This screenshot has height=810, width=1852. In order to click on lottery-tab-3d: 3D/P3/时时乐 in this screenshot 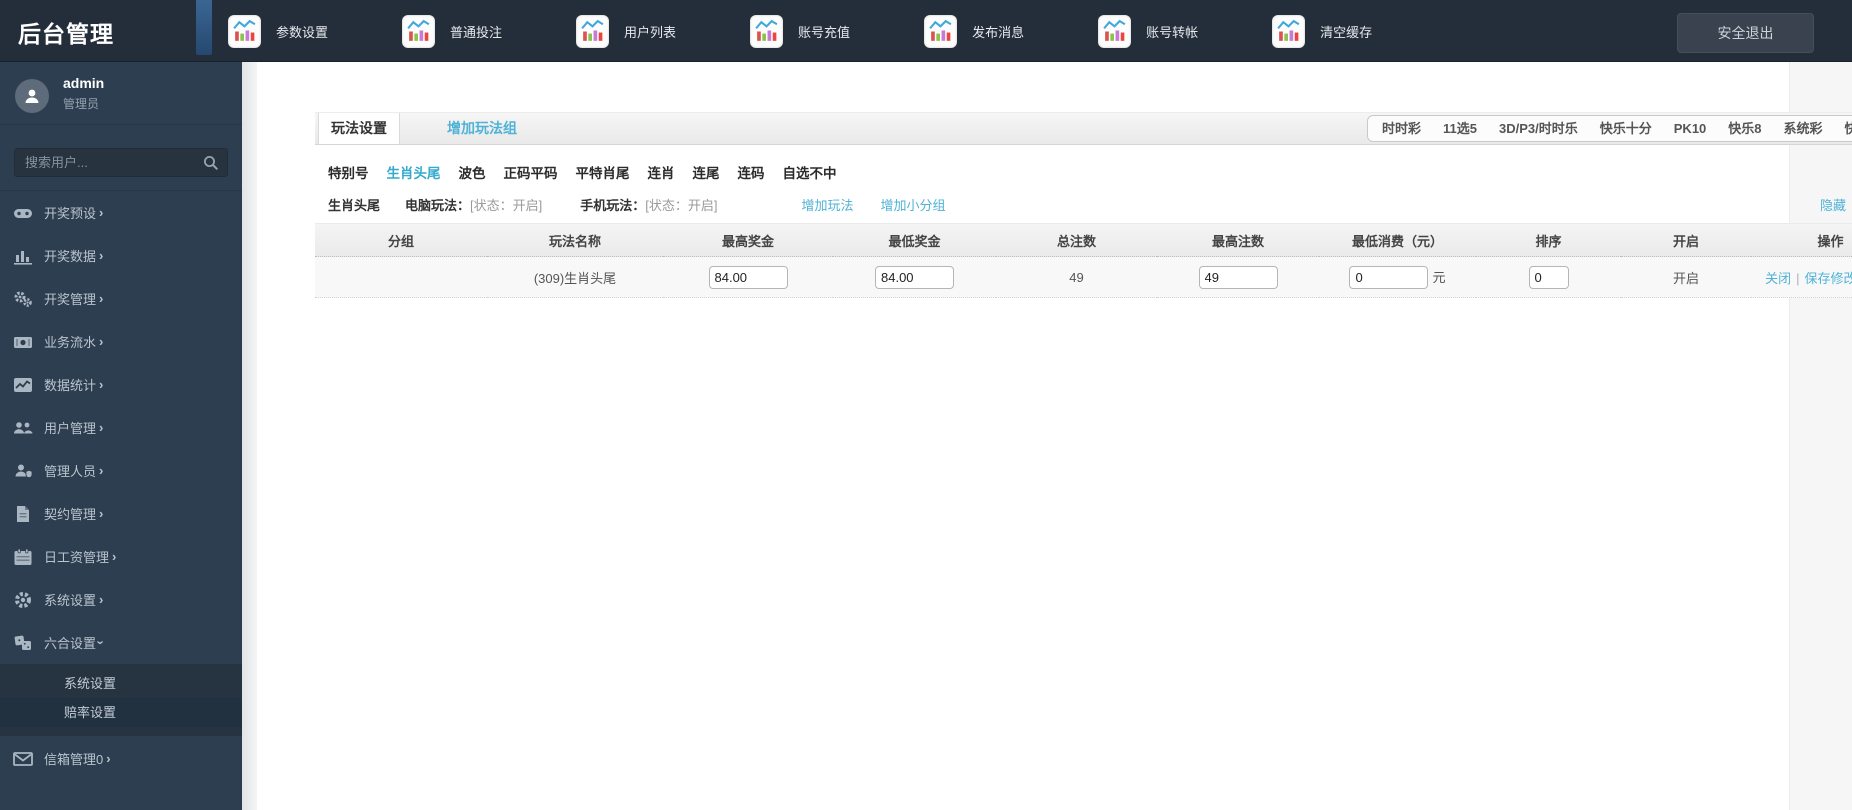, I will do `click(1538, 128)`.